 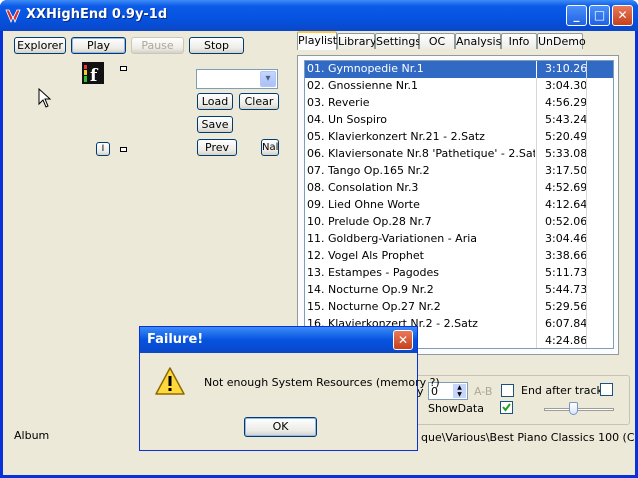 What do you see at coordinates (278, 340) in the screenshot?
I see `dialog-title: Failure!` at bounding box center [278, 340].